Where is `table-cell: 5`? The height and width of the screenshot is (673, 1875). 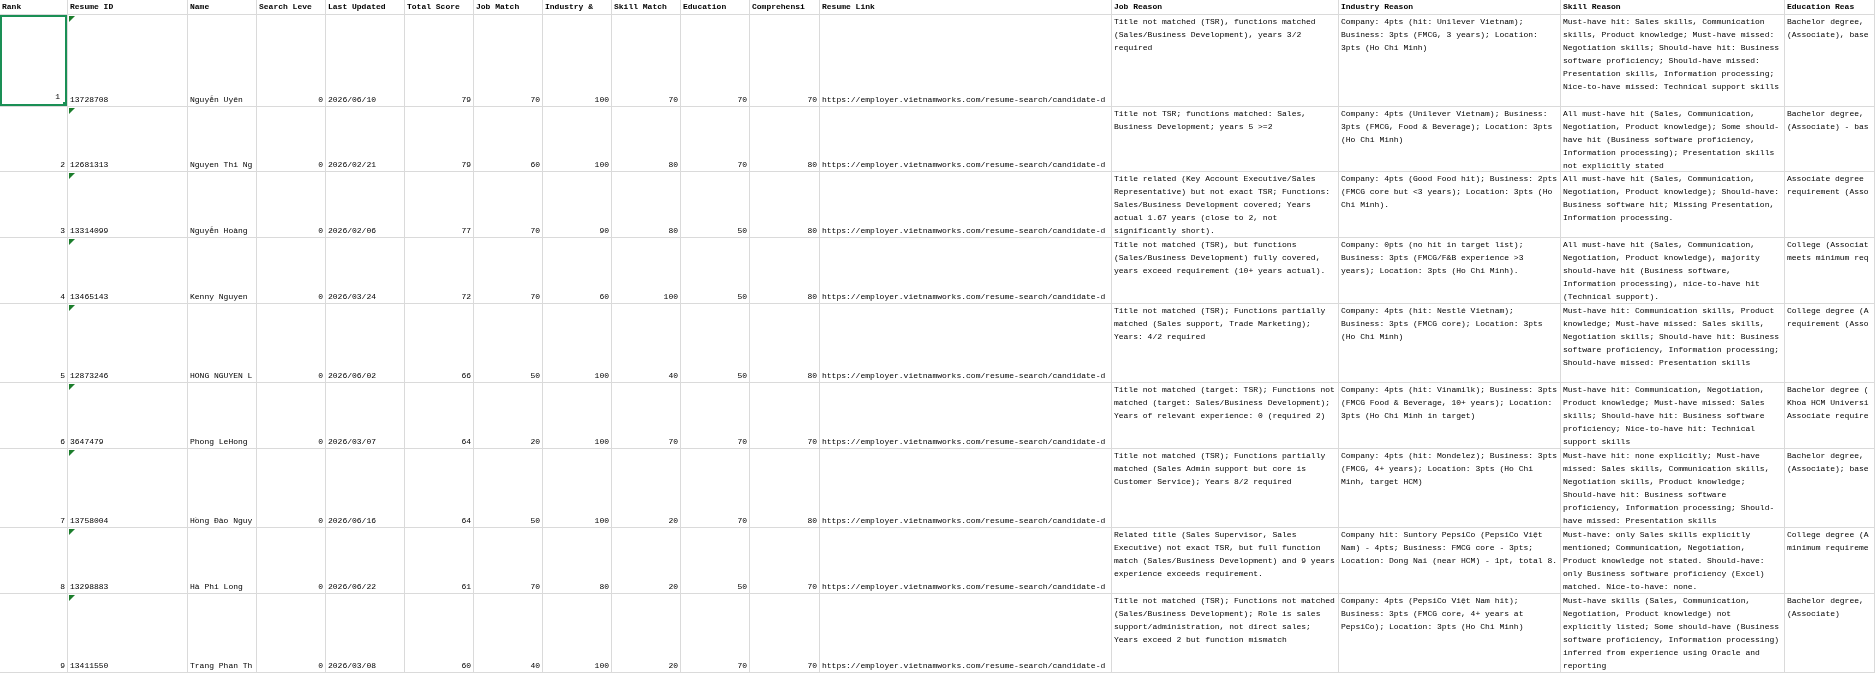
table-cell: 5 is located at coordinates (34, 343).